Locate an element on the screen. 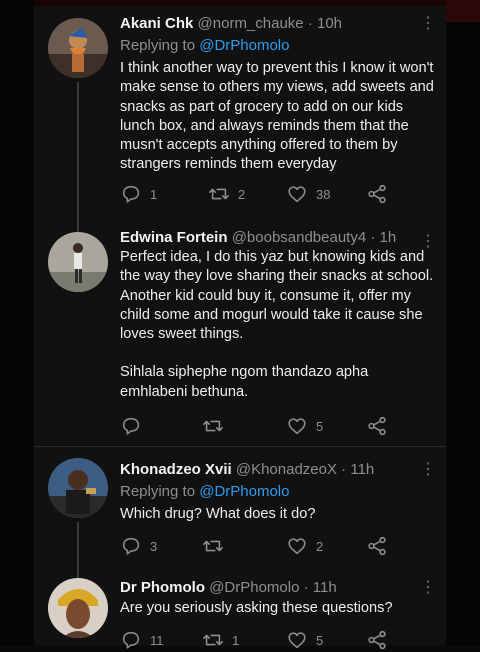 The height and width of the screenshot is (652, 480). right-edge-accent is located at coordinates (463, 11).